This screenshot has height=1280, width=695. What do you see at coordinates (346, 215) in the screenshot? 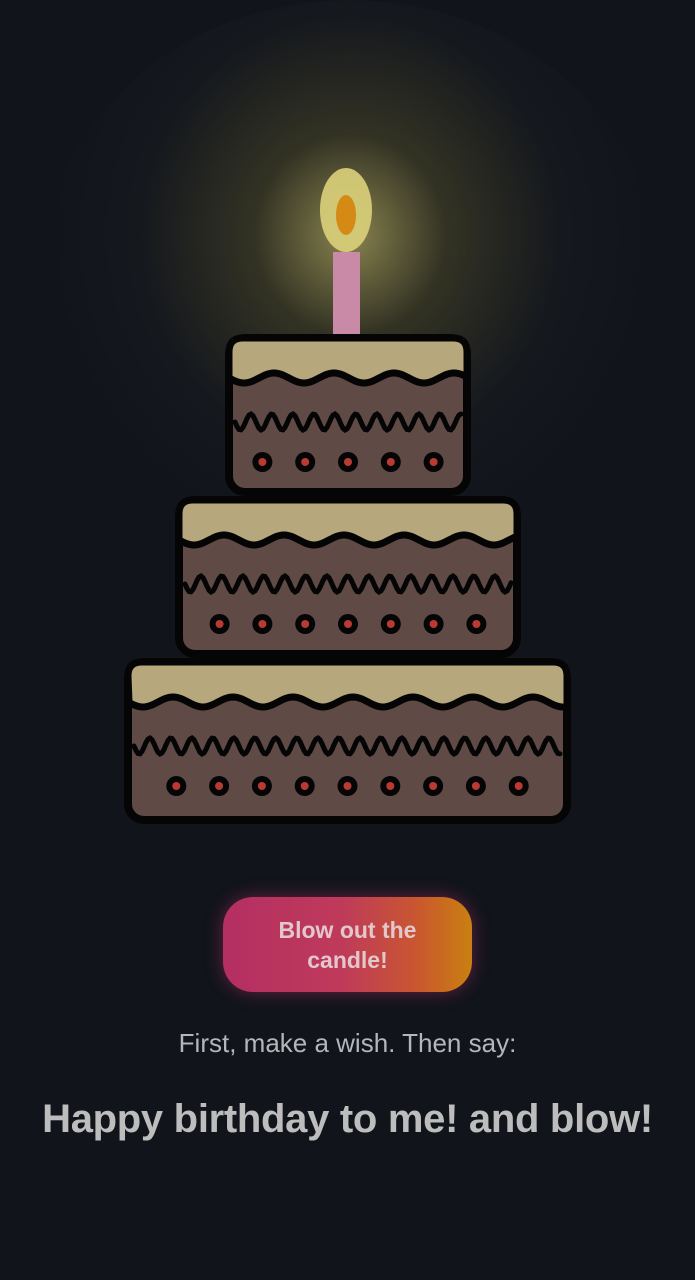
I see `flame-core` at bounding box center [346, 215].